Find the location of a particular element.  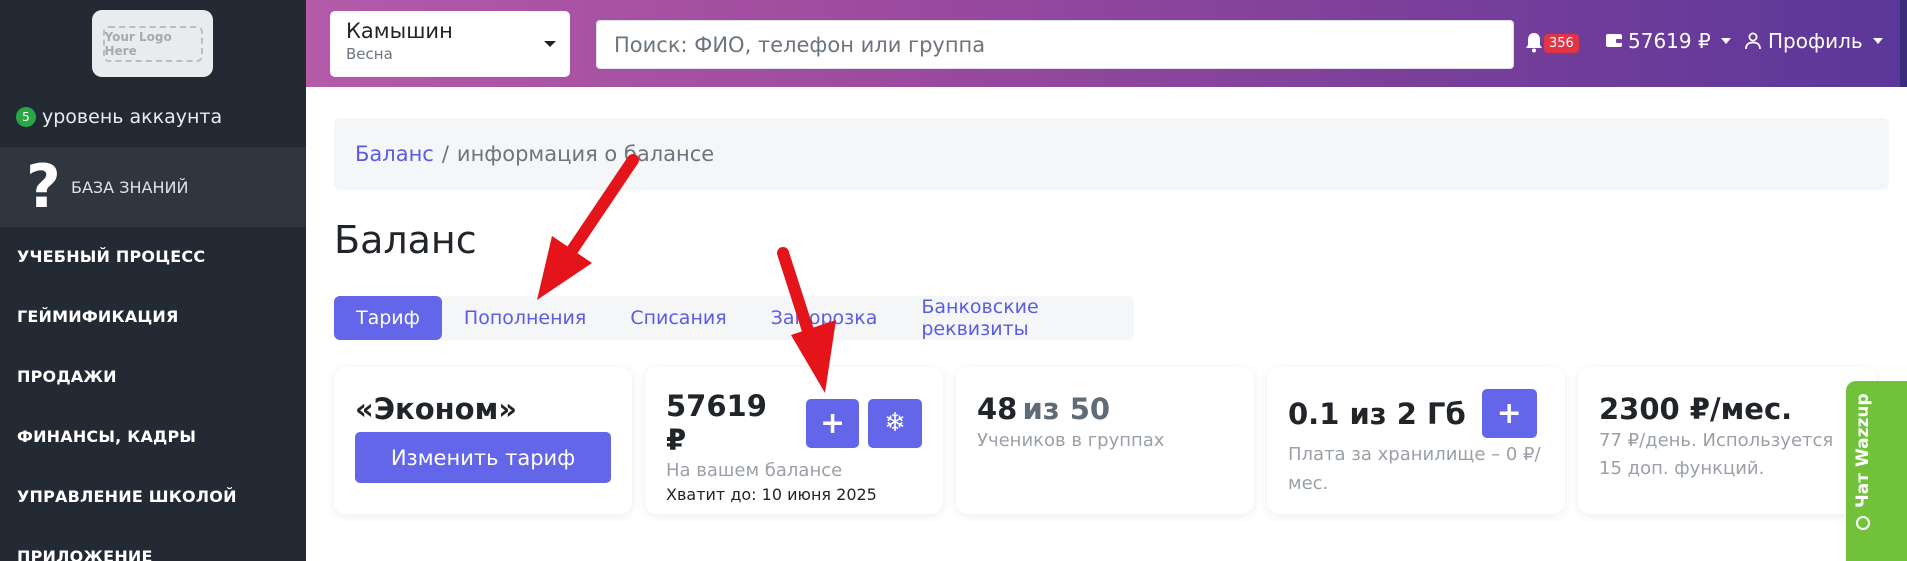

notification-count-badge: 356 is located at coordinates (1561, 43).